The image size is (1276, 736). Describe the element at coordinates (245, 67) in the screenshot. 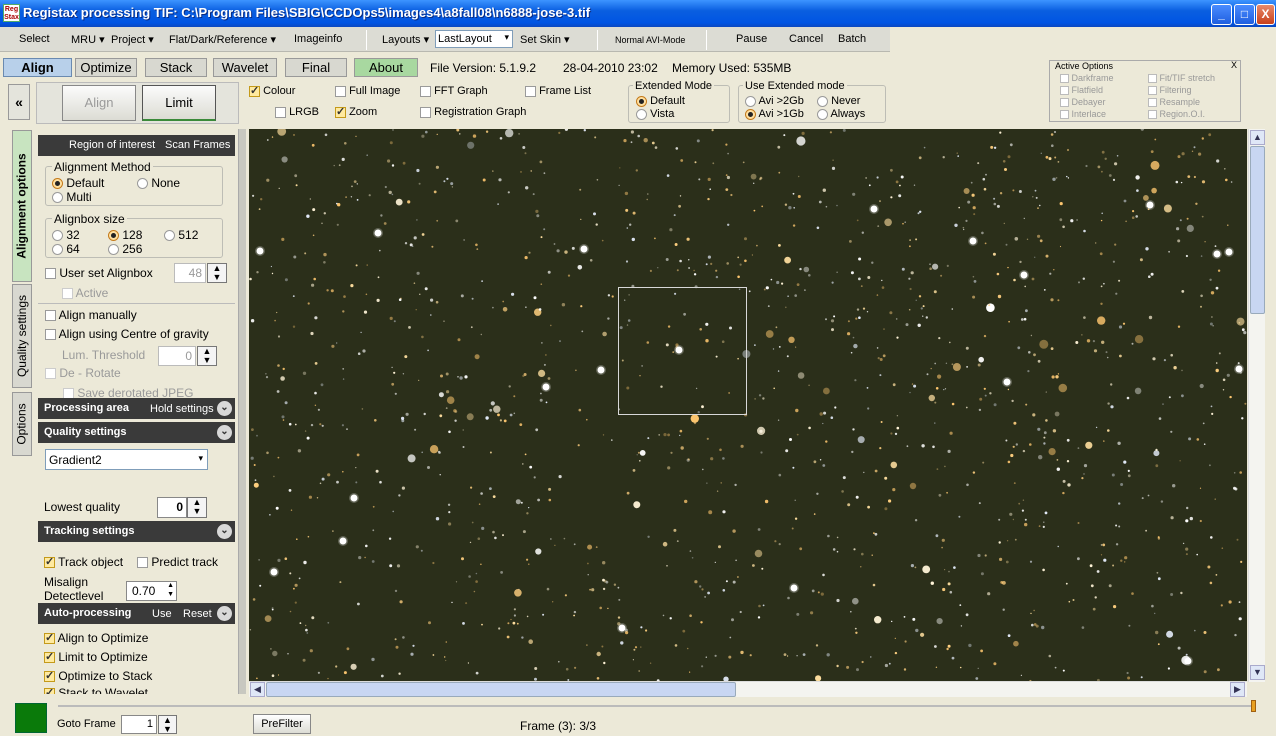

I see `tab-wavelet: Wavelet` at that location.